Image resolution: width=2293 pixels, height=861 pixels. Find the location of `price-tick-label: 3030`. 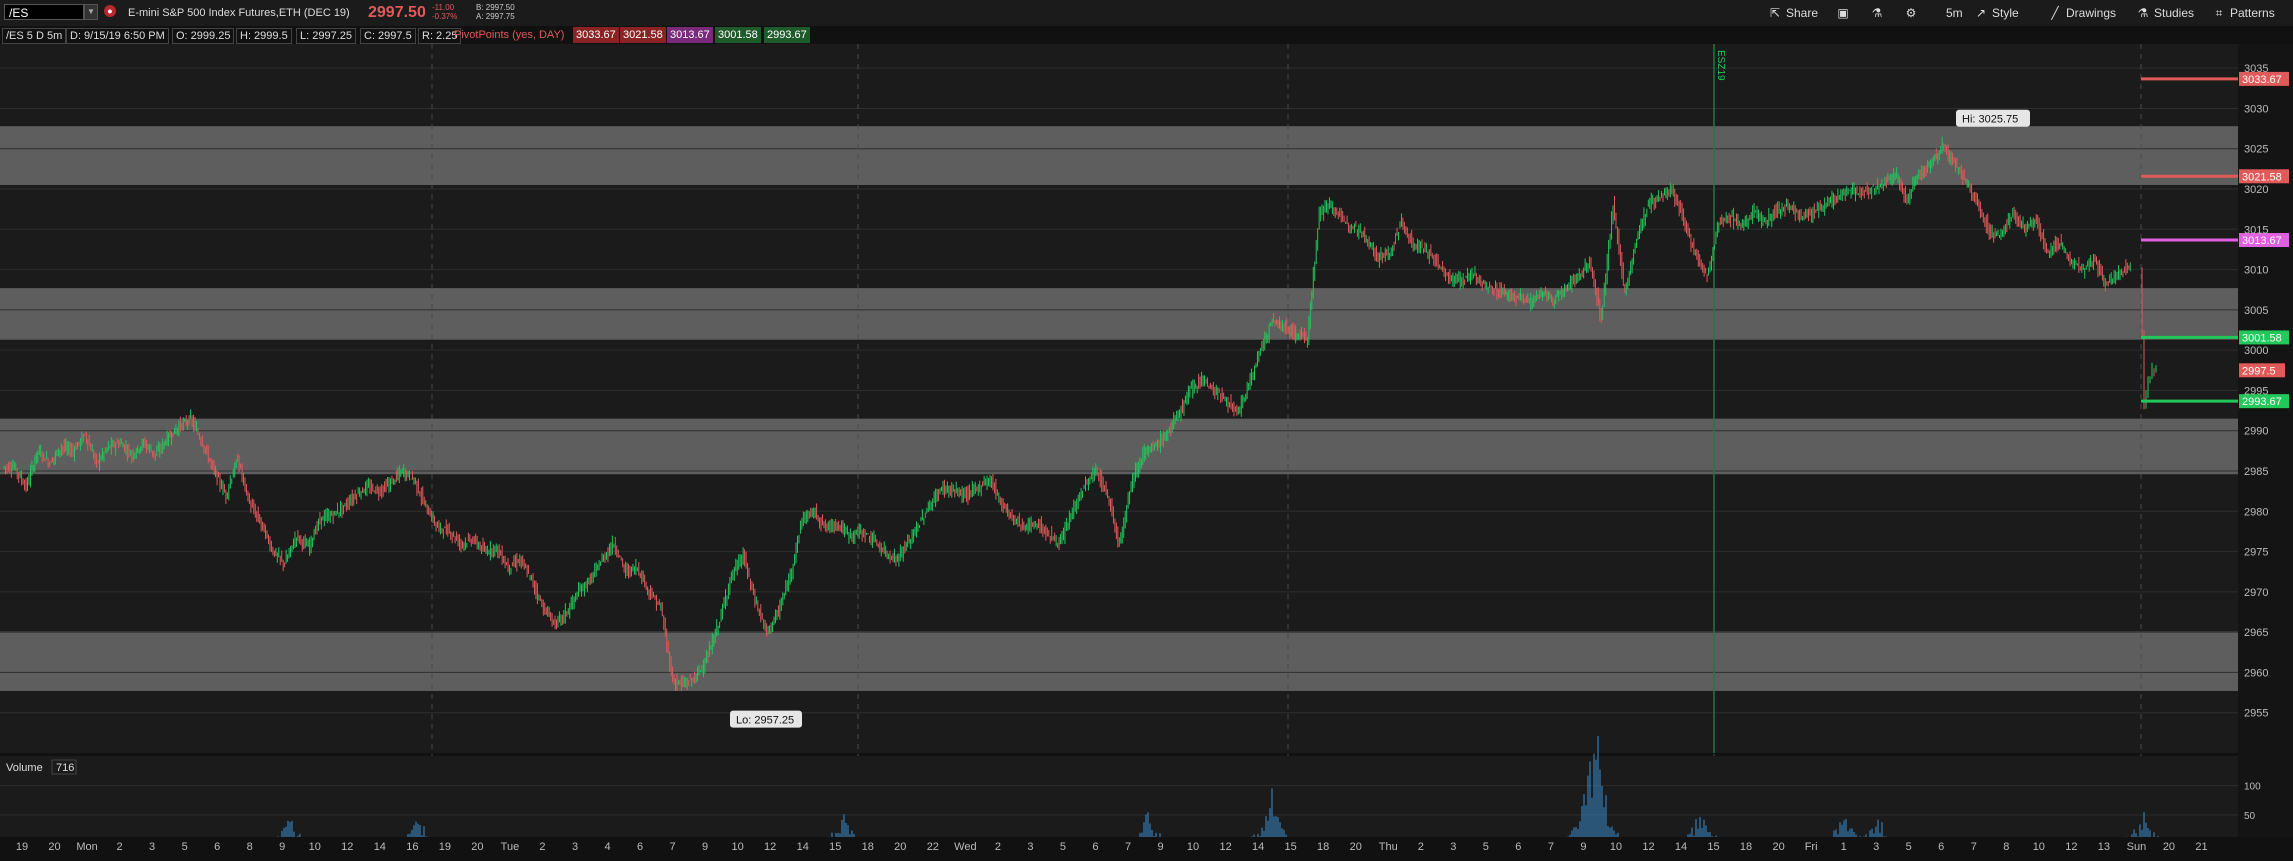

price-tick-label: 3030 is located at coordinates (2256, 109).